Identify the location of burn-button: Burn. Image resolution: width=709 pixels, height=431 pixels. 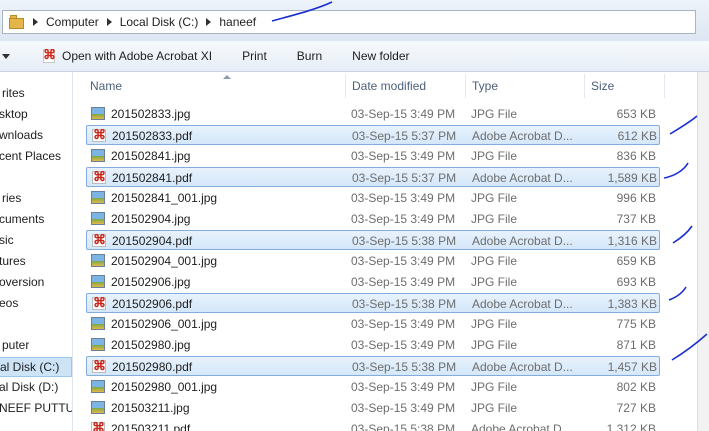
(309, 56).